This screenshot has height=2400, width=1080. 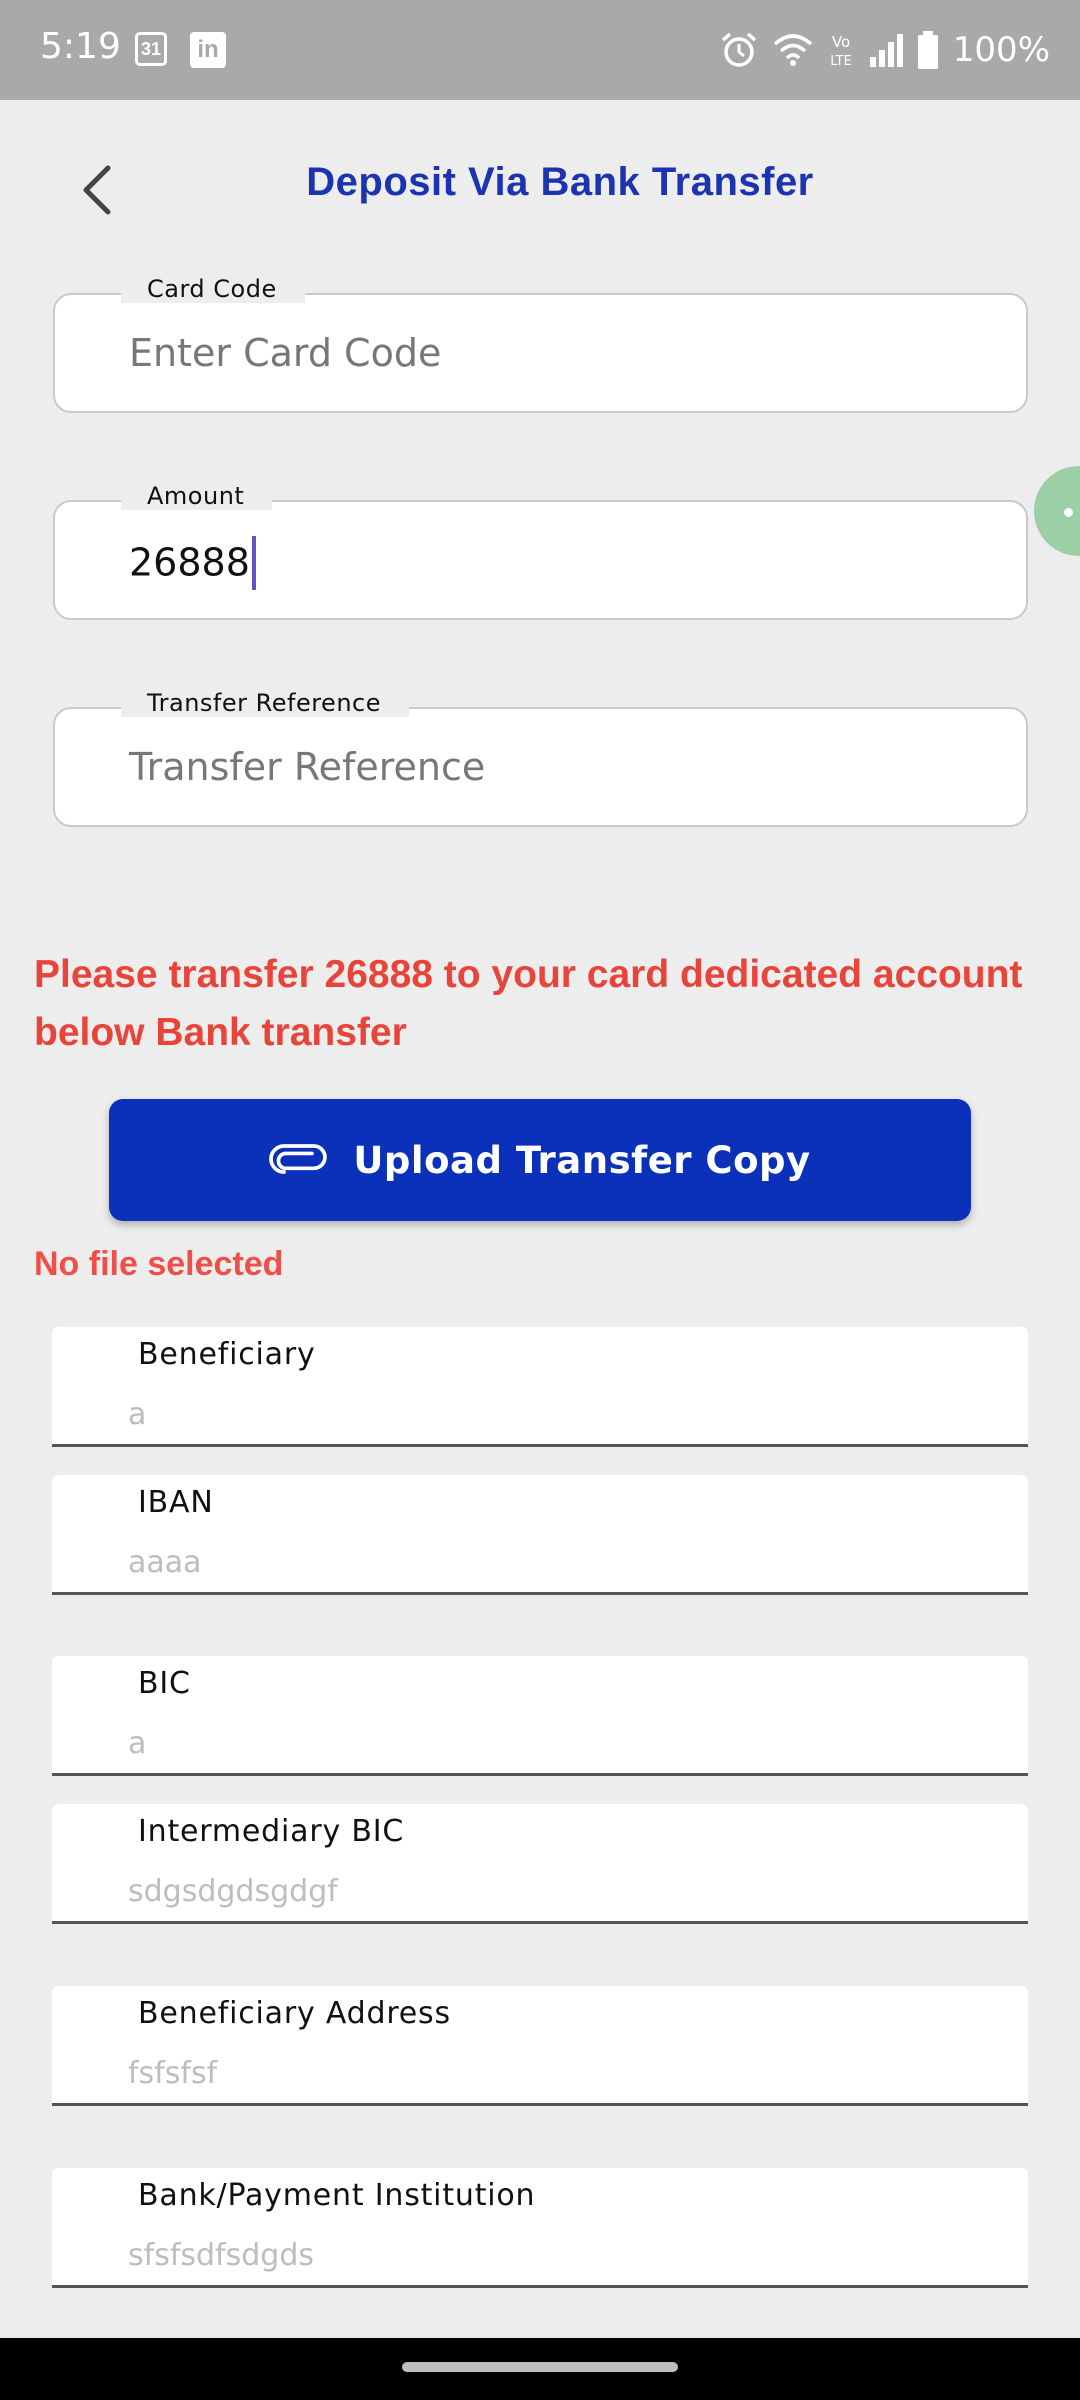 What do you see at coordinates (1001, 50) in the screenshot?
I see `battery-percent: 100%` at bounding box center [1001, 50].